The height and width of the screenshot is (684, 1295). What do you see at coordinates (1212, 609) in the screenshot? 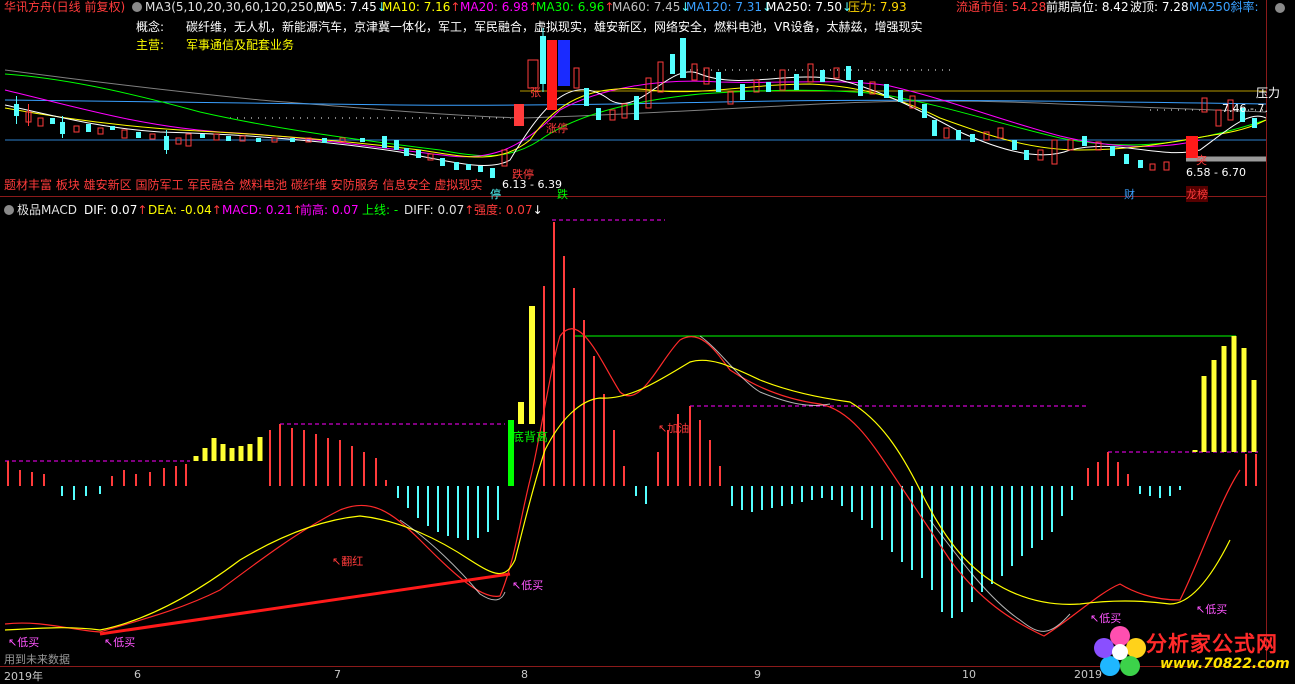
I see `low-buy-label-5: ↖低买` at bounding box center [1212, 609].